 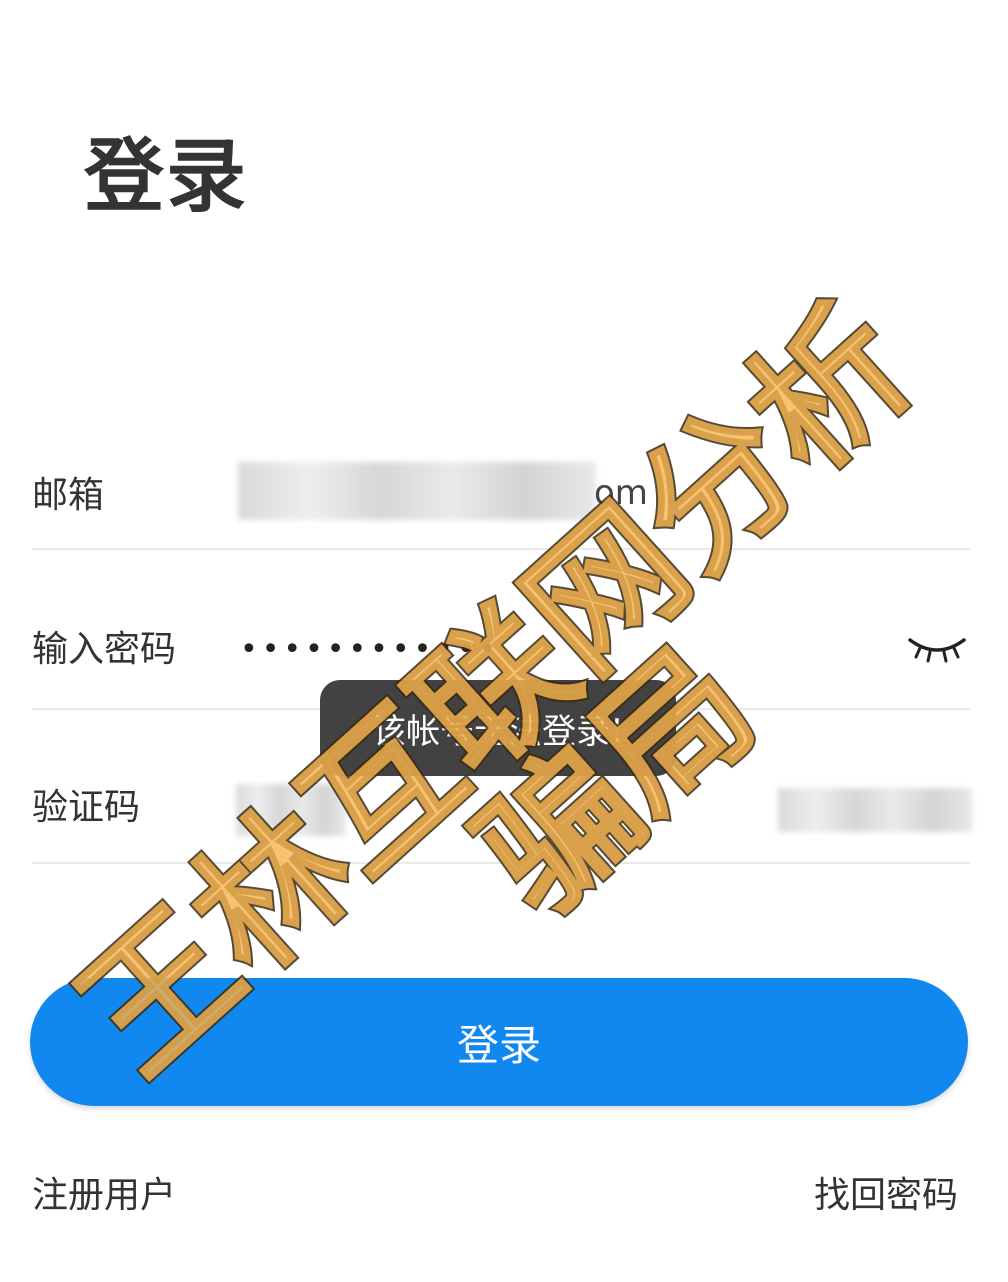 I want to click on email-visible-suffix: om, so click(x=621, y=493).